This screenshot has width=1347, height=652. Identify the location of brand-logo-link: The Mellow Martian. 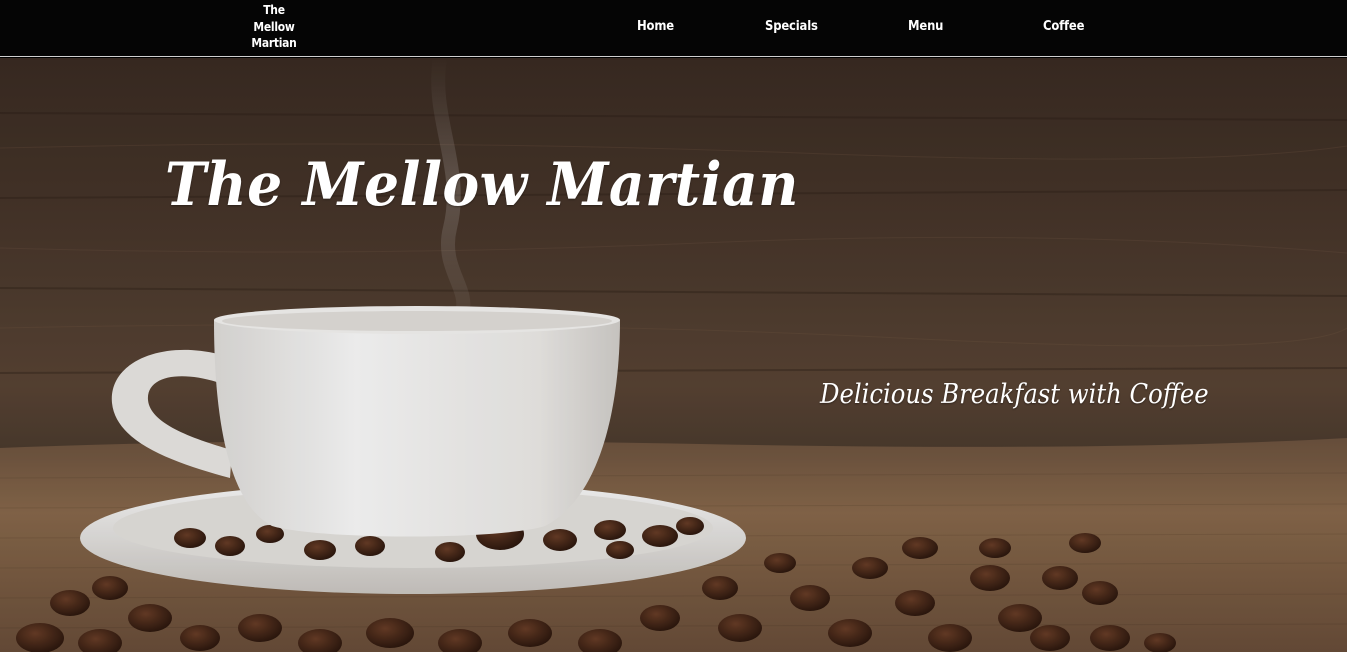
(274, 27).